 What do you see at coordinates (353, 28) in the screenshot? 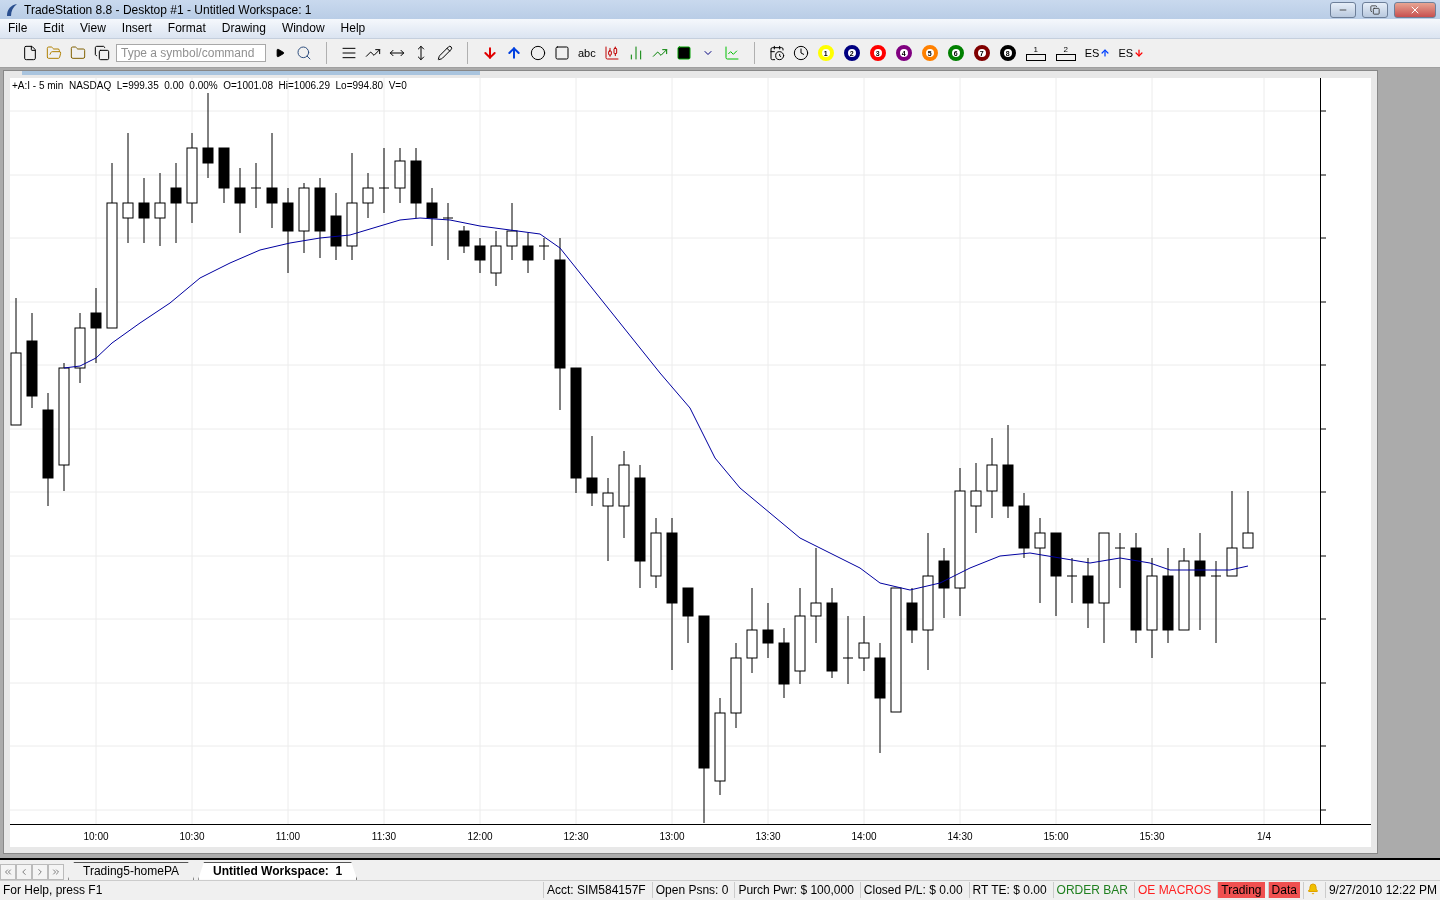
I see `menu-item: Help` at bounding box center [353, 28].